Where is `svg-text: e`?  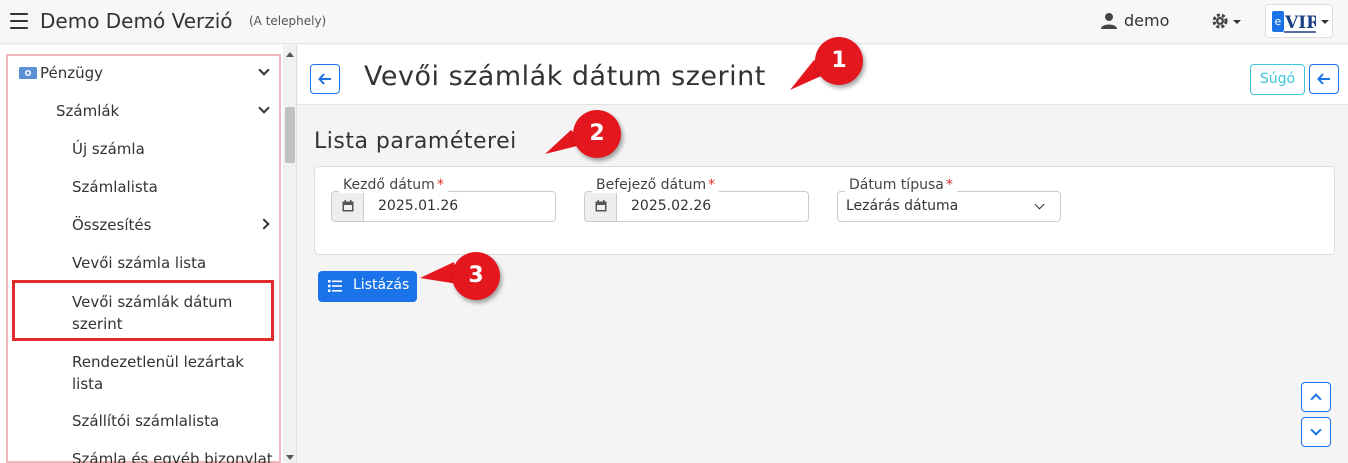
svg-text: e is located at coordinates (1278, 21).